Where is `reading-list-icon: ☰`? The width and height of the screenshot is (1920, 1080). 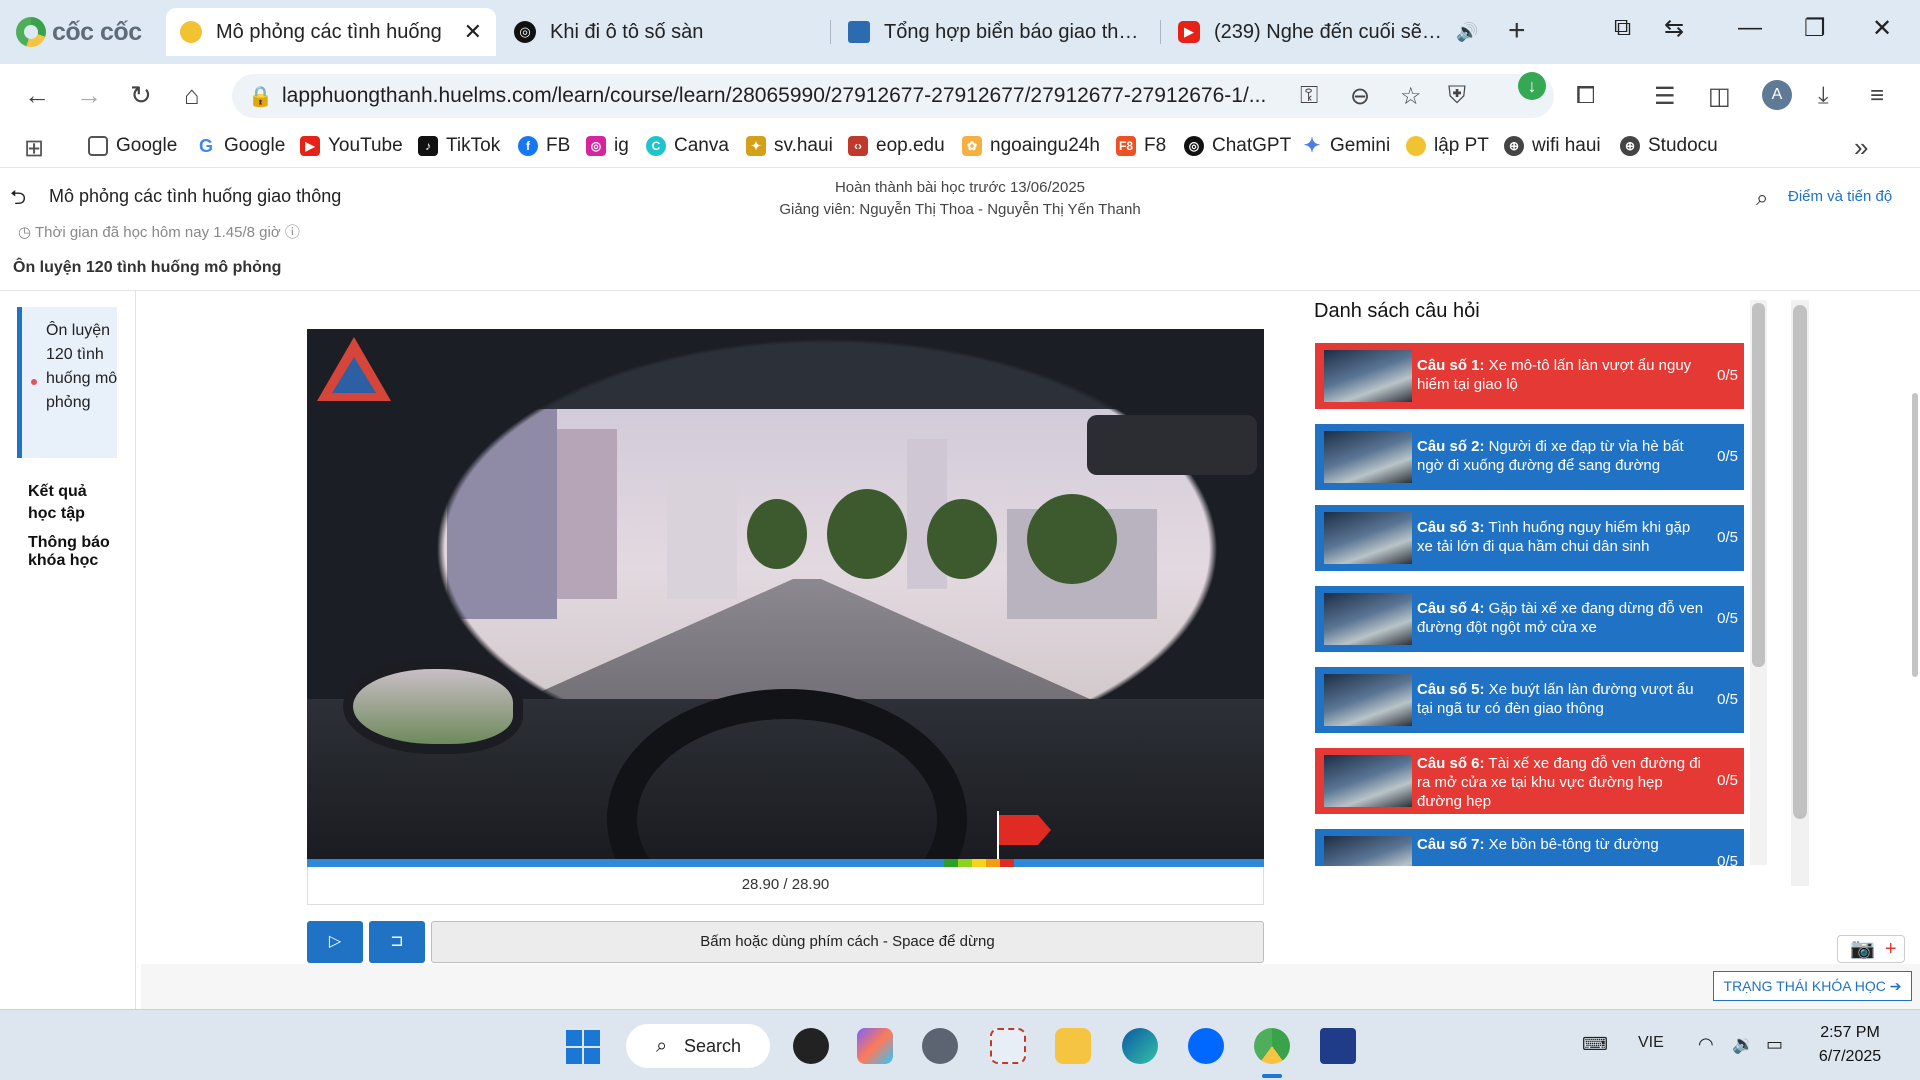
reading-list-icon: ☰ is located at coordinates (1665, 96).